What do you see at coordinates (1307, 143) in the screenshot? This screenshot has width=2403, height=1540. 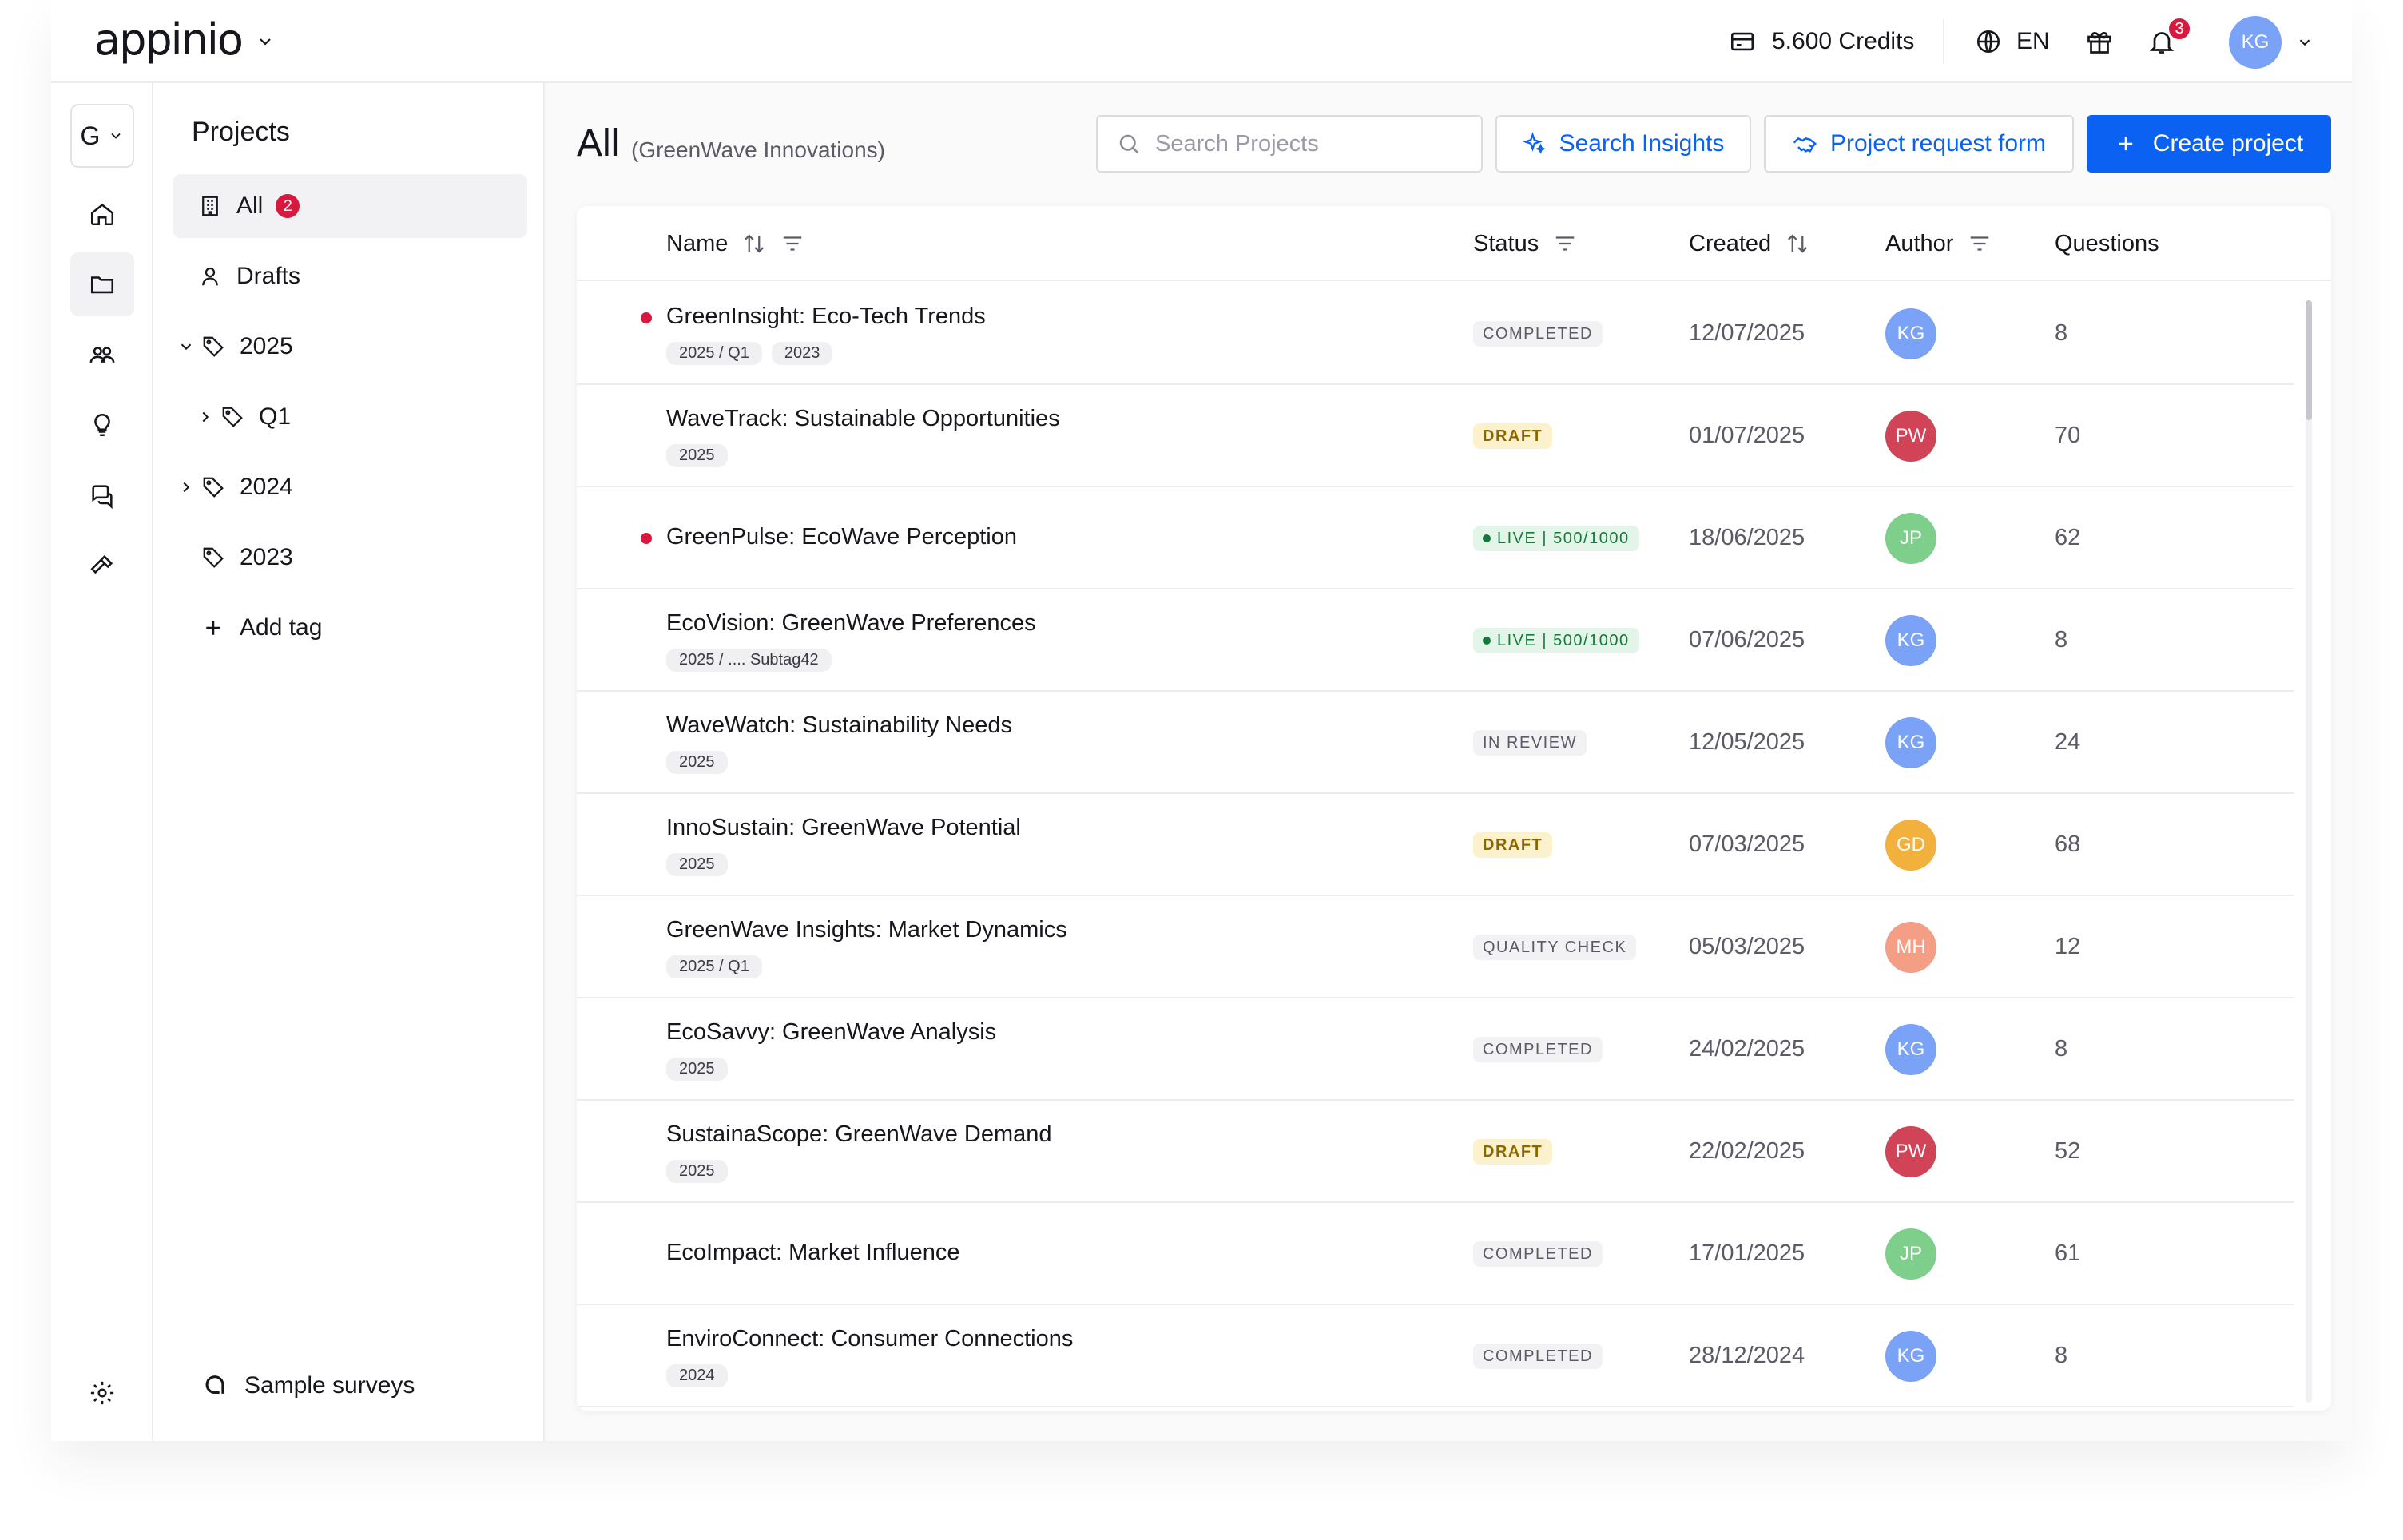 I see `search-input` at bounding box center [1307, 143].